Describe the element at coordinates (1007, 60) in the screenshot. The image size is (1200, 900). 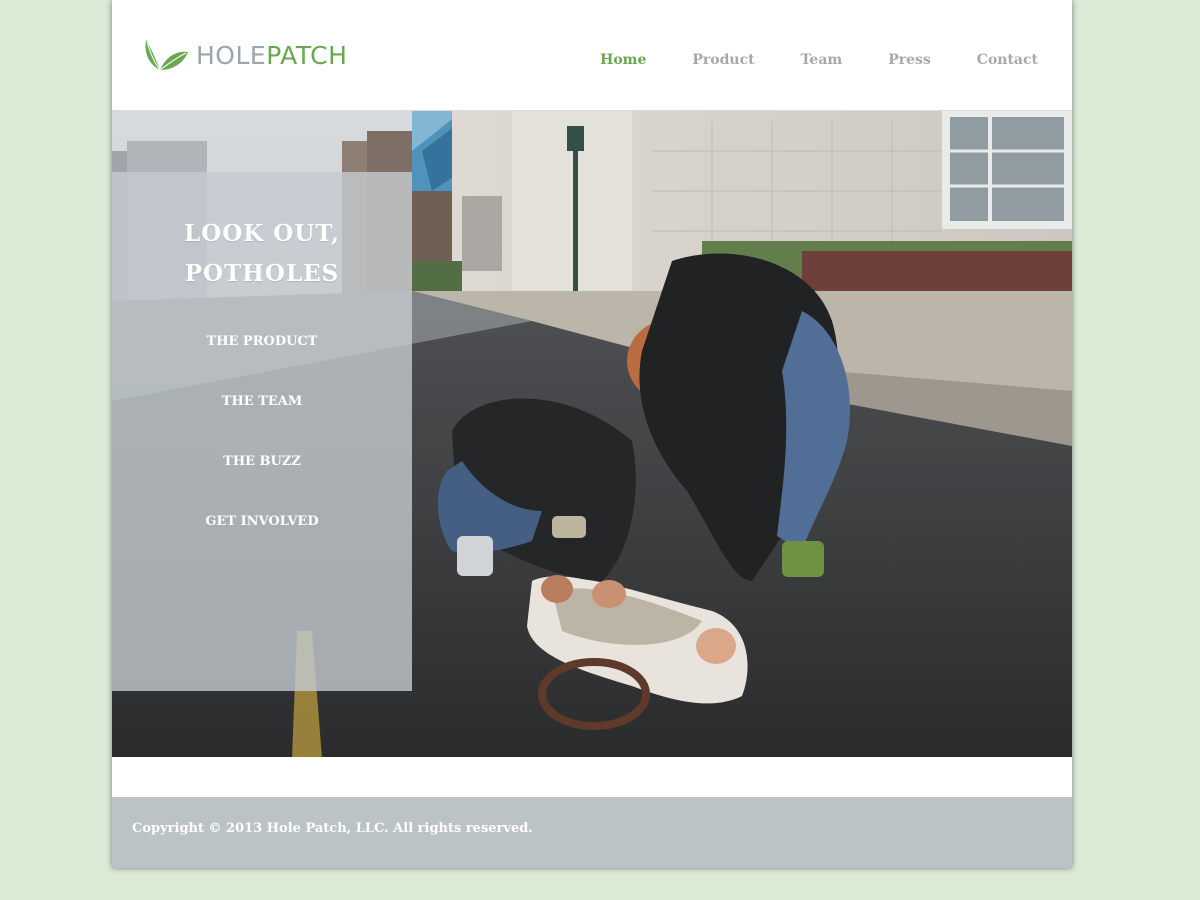
I see `nav-contact: Contact` at that location.